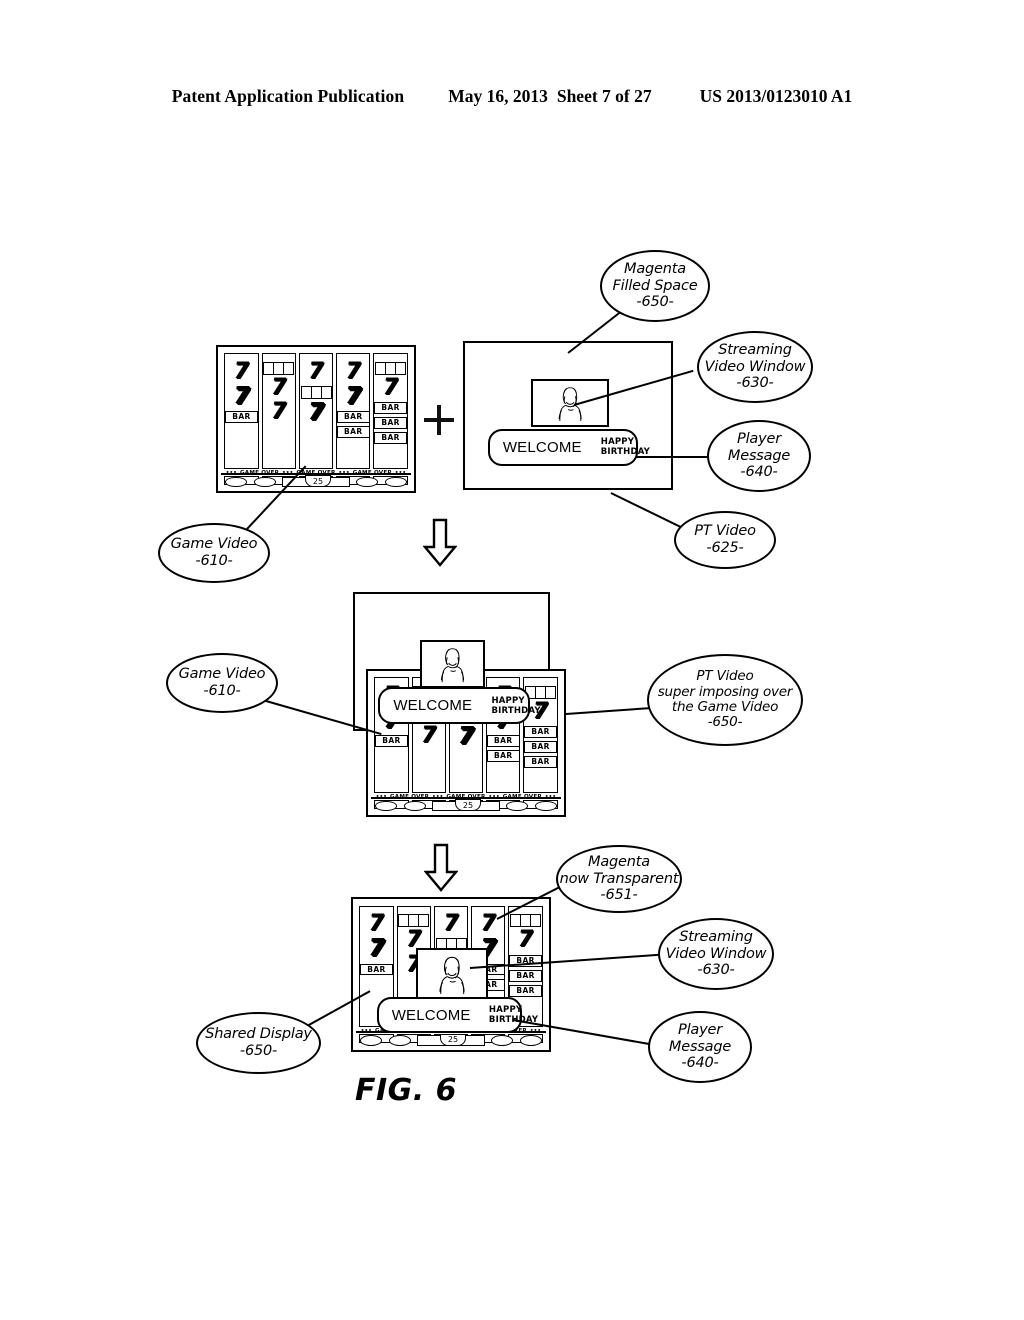 The height and width of the screenshot is (1320, 1024). What do you see at coordinates (725, 548) in the screenshot?
I see `callout-line: -625-` at bounding box center [725, 548].